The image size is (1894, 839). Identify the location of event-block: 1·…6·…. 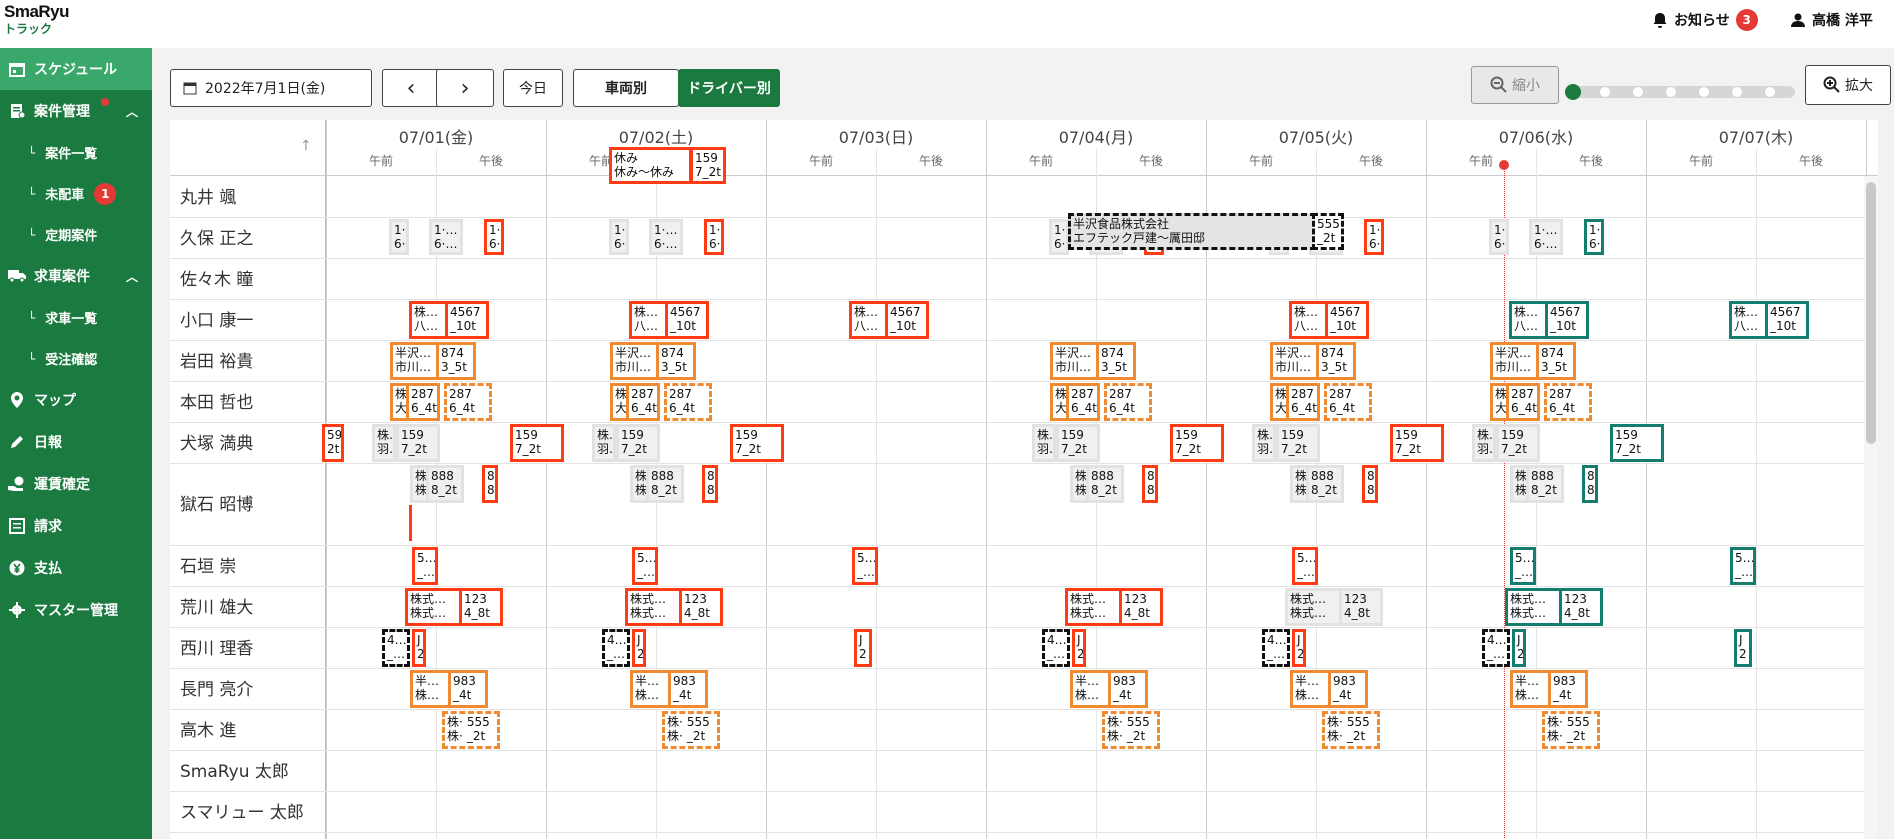
(1546, 237).